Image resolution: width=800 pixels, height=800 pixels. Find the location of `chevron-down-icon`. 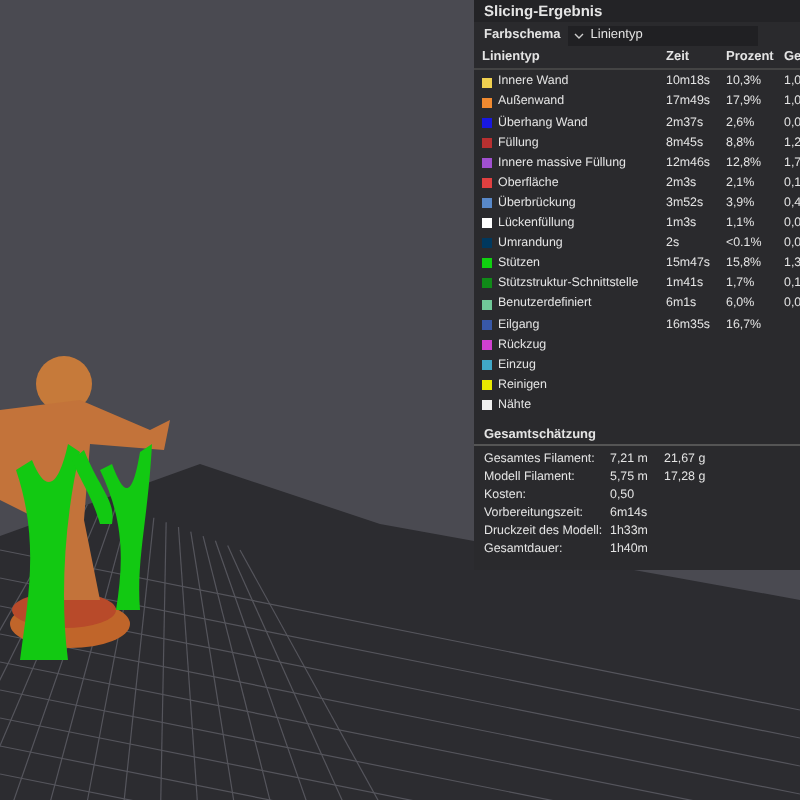

chevron-down-icon is located at coordinates (579, 35).